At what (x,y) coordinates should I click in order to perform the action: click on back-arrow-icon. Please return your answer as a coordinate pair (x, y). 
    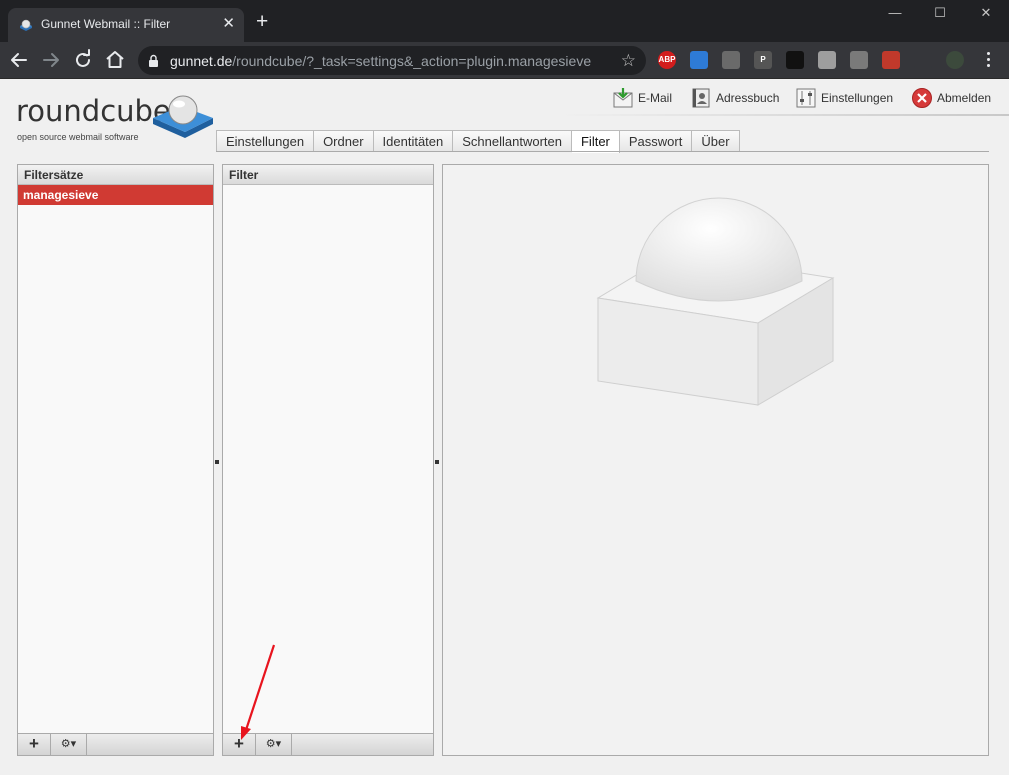
    Looking at the image, I should click on (19, 60).